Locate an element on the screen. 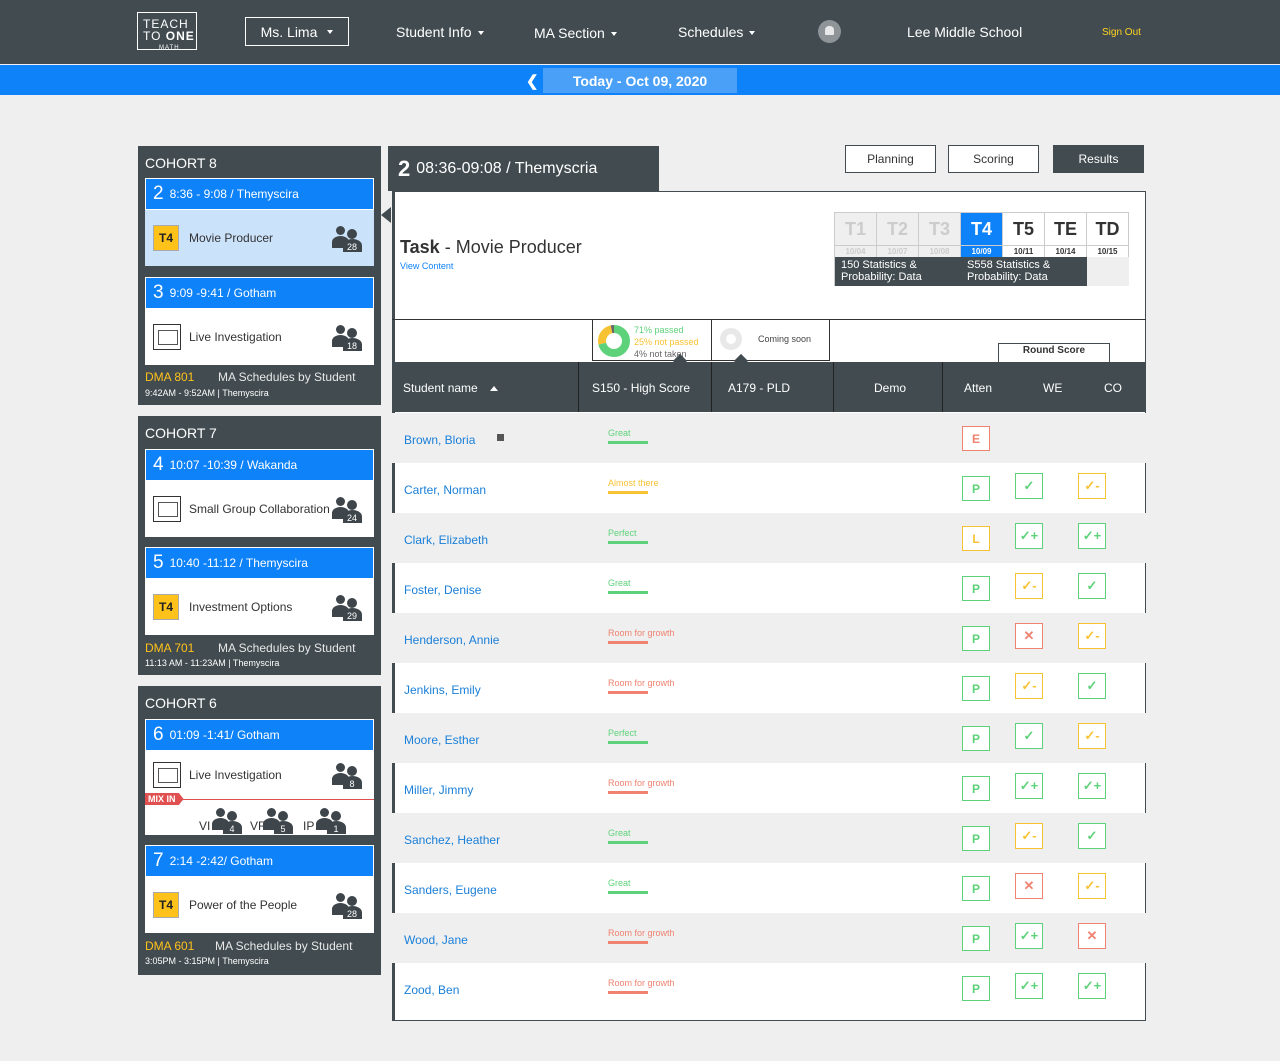 The image size is (1280, 1061). session-header: 5 10:40 -11:12 / Themyscira is located at coordinates (259, 563).